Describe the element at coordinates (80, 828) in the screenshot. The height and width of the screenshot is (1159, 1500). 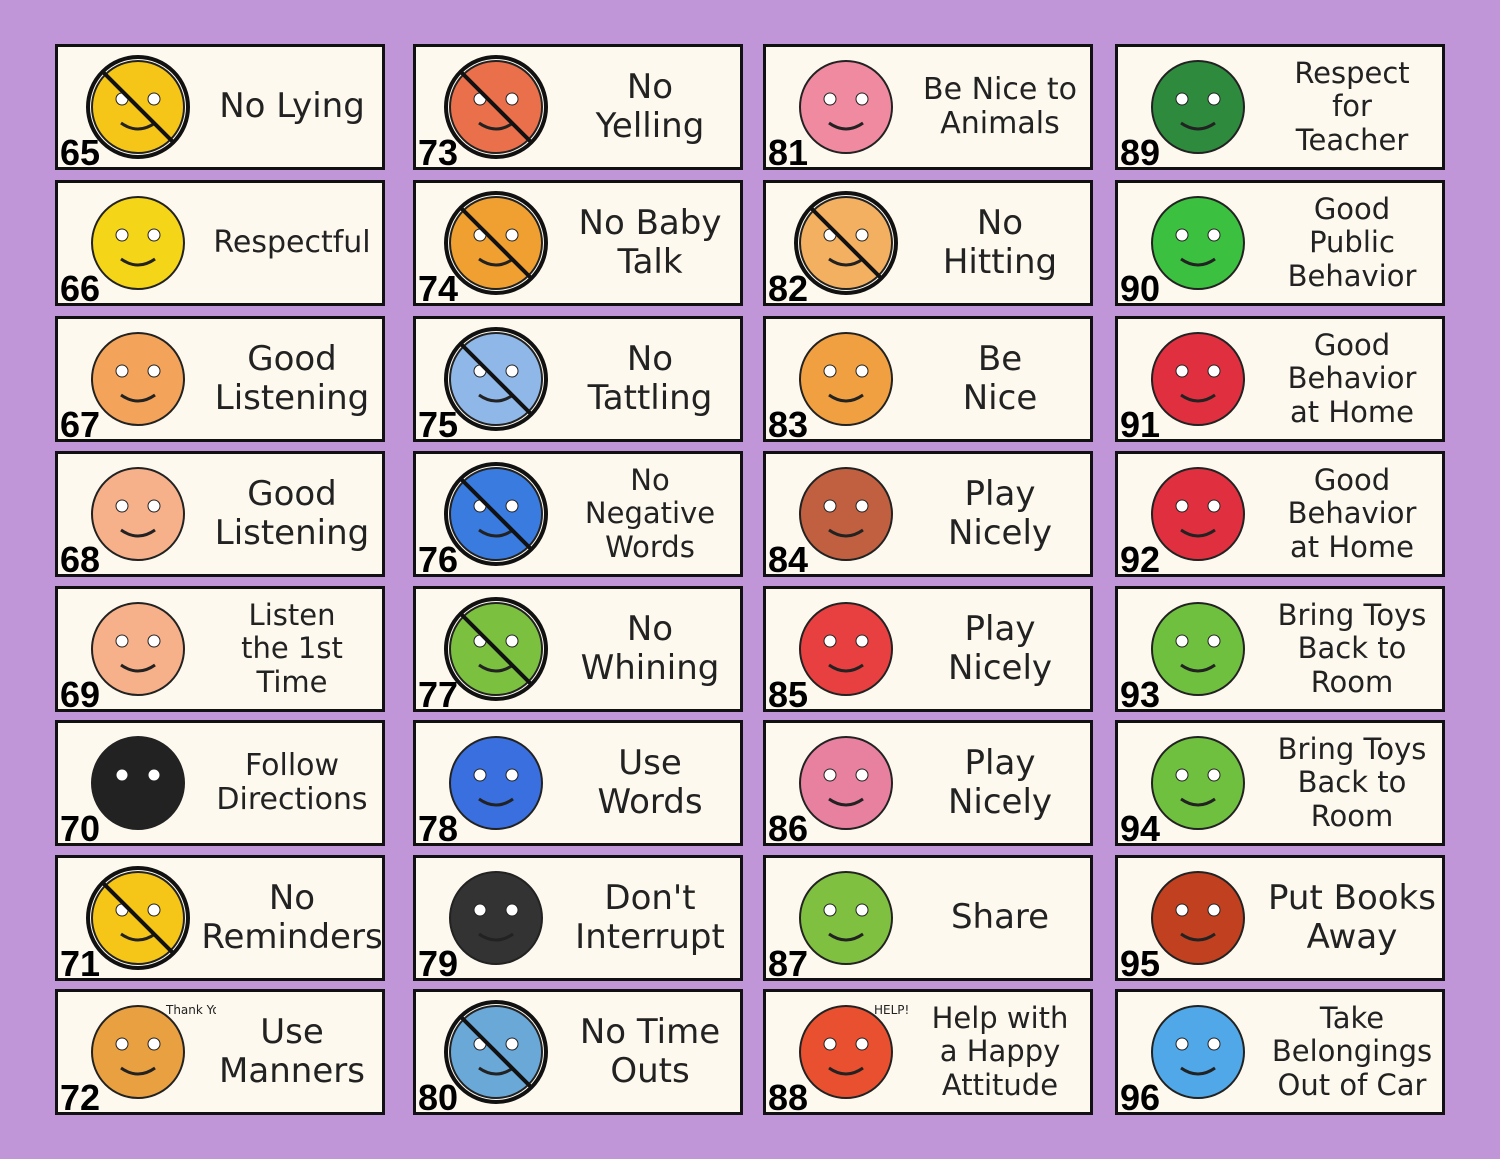
I see `card-number: 70` at that location.